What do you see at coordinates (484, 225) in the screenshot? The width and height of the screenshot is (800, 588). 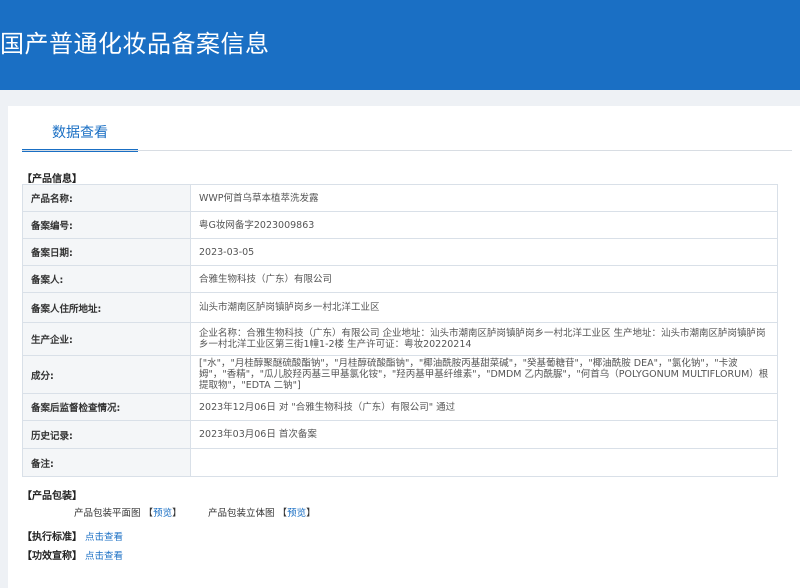 I see `registration-number-value: 粤G妆网备字2023009863` at bounding box center [484, 225].